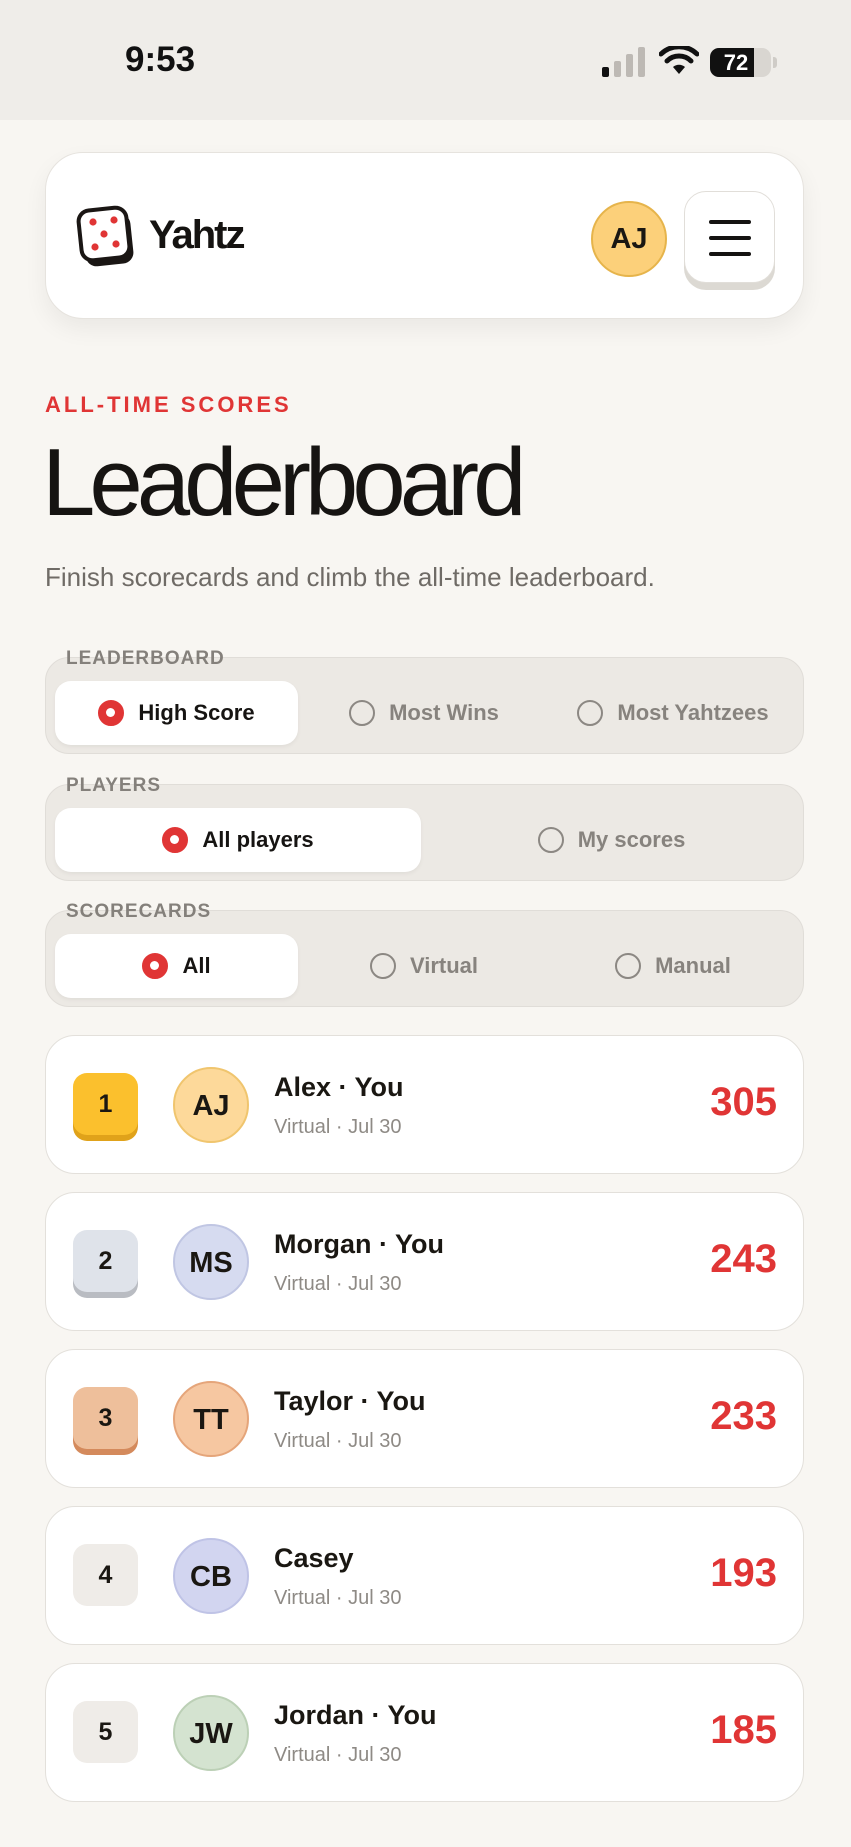 The height and width of the screenshot is (1847, 851). Describe the element at coordinates (359, 1244) in the screenshot. I see `player-name: Morgan · You` at that location.